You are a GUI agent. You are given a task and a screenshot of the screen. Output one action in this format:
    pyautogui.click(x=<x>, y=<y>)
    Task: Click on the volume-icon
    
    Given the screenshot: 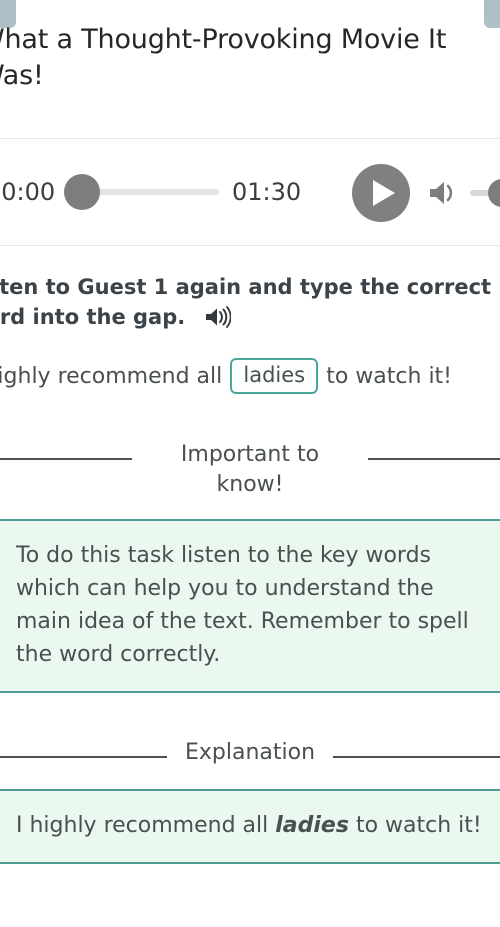 What is the action you would take?
    pyautogui.click(x=444, y=193)
    